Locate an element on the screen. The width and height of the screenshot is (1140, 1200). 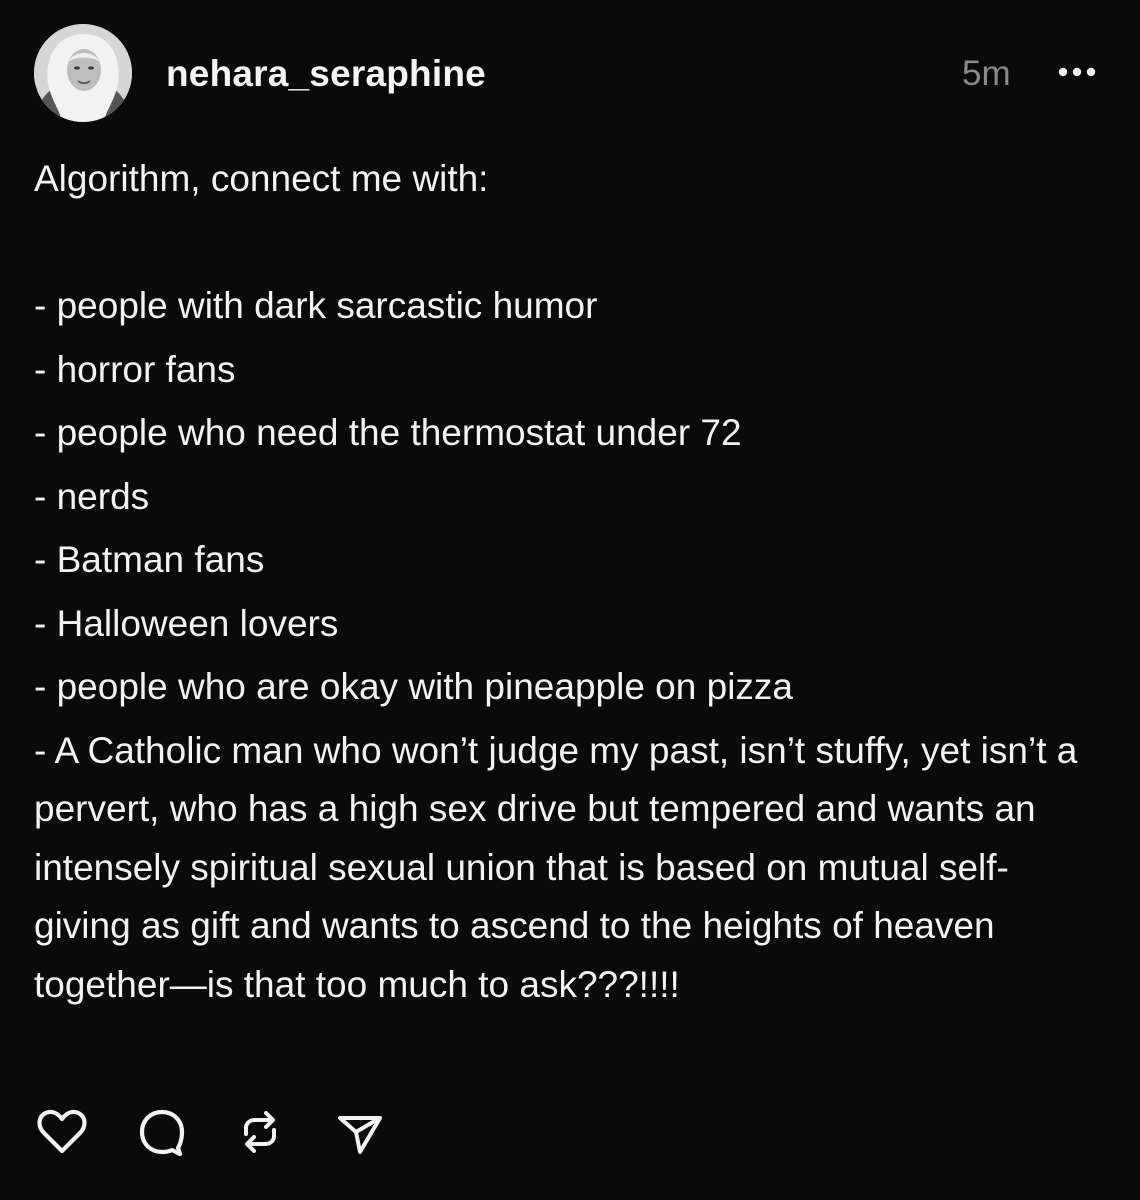
send-icon is located at coordinates (360, 1135).